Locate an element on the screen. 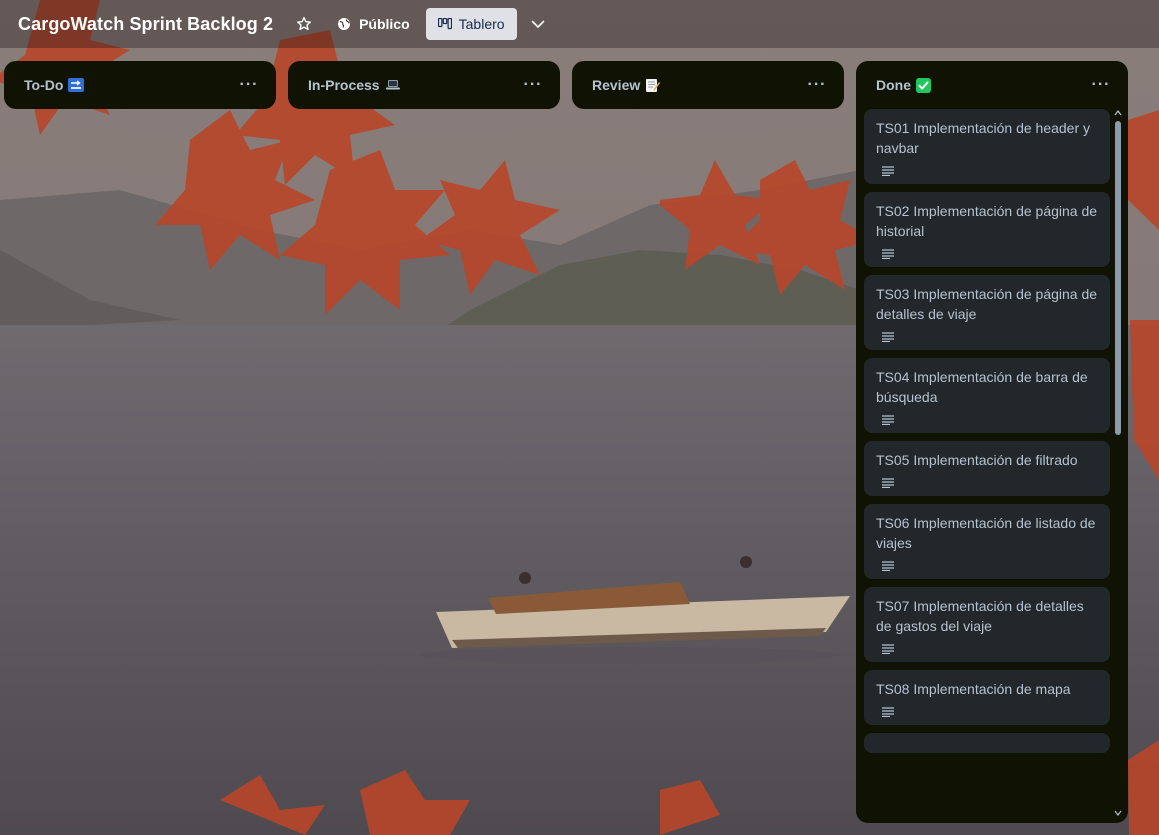 The image size is (1159, 835). list-scrollbar is located at coordinates (1118, 463).